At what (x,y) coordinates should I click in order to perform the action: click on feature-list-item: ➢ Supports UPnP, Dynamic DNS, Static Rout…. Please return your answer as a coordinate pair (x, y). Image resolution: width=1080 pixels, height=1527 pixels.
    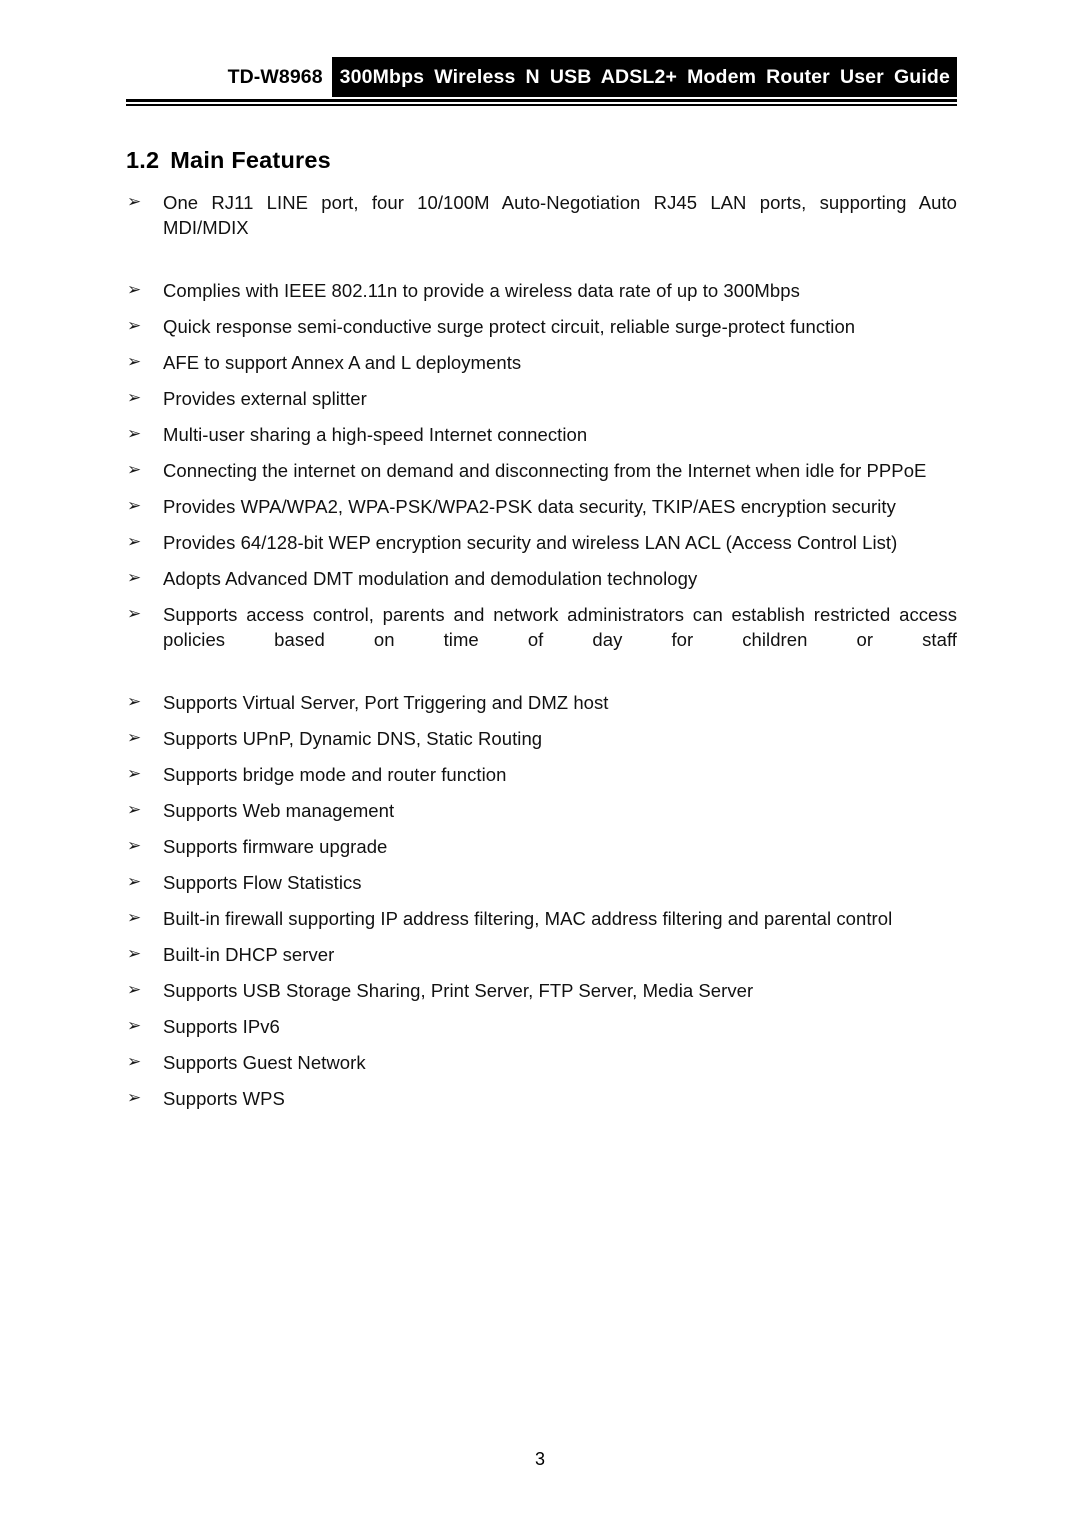
    Looking at the image, I should click on (541, 738).